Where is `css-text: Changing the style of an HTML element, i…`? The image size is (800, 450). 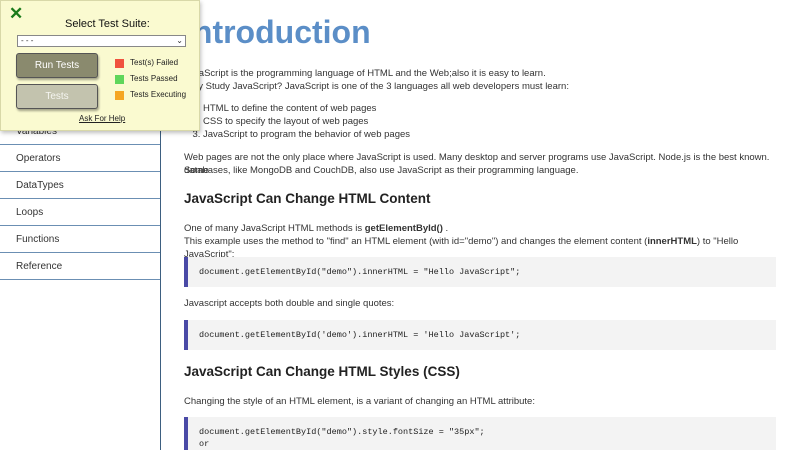 css-text: Changing the style of an HTML element, i… is located at coordinates (359, 401).